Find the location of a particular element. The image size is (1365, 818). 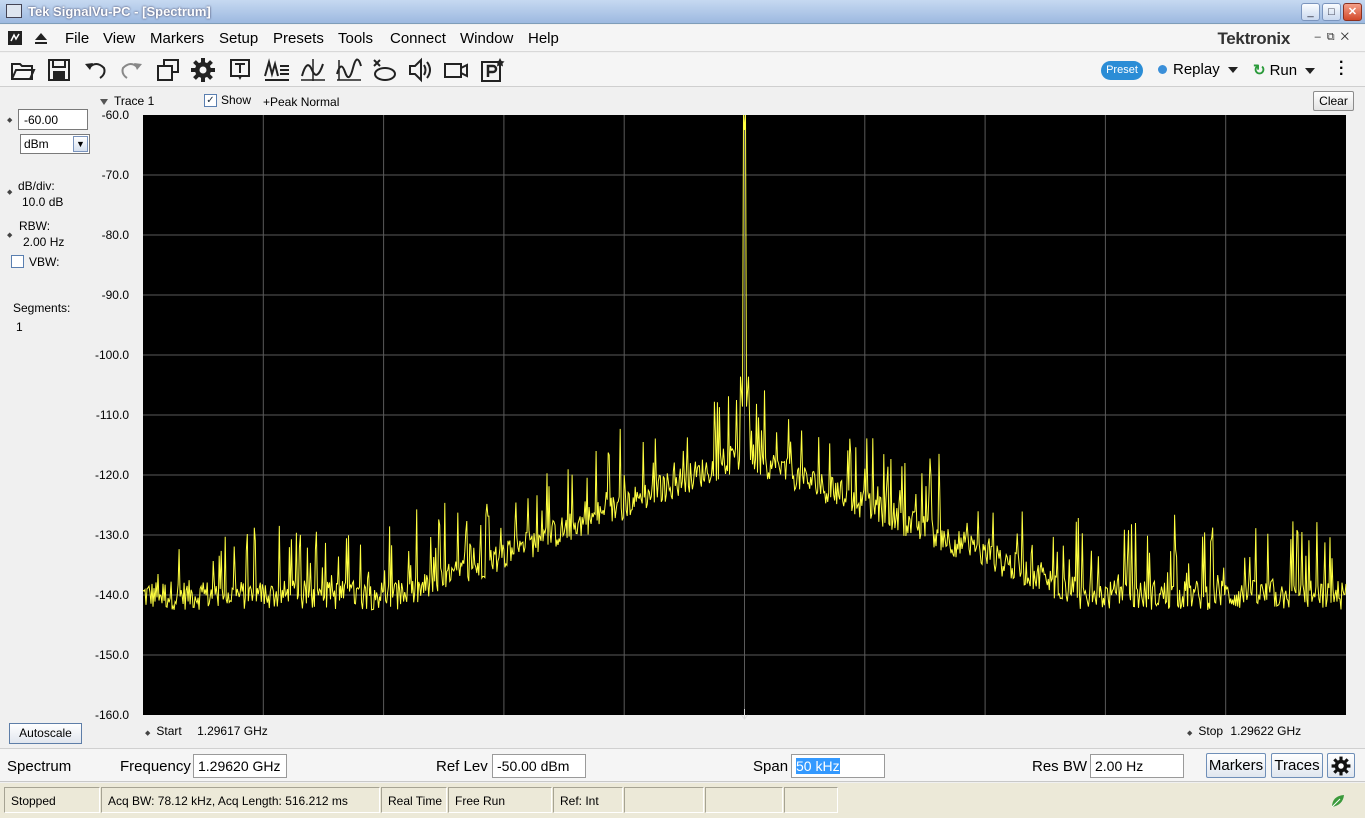

replay-button: Replay is located at coordinates (1198, 69).